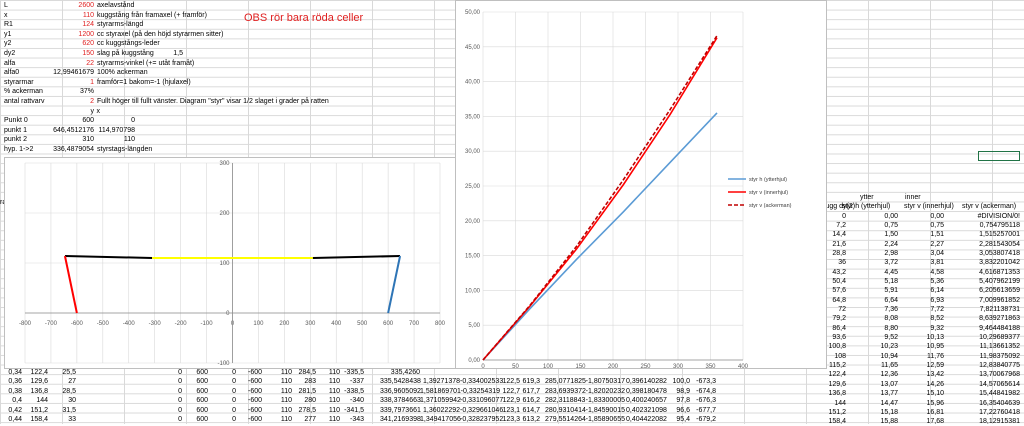  What do you see at coordinates (473, 83) in the screenshot?
I see `y-tick-label: 40,00` at bounding box center [473, 83].